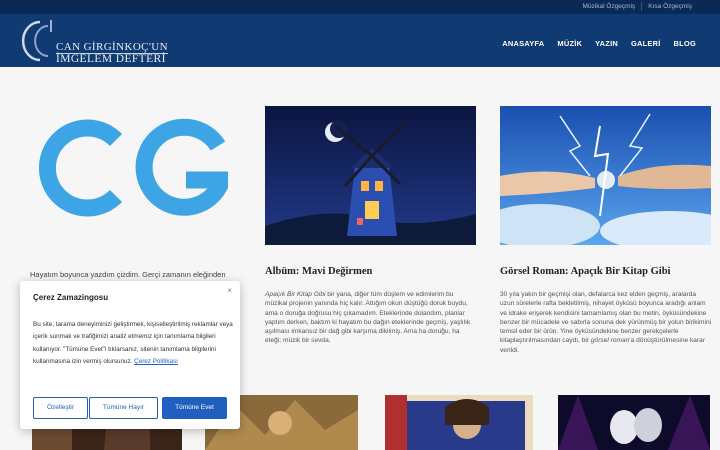 Image resolution: width=720 pixels, height=450 pixels. I want to click on main-nav: ANASAYFA MÜZİK YAZIN GALERİ BLOG, so click(599, 43).